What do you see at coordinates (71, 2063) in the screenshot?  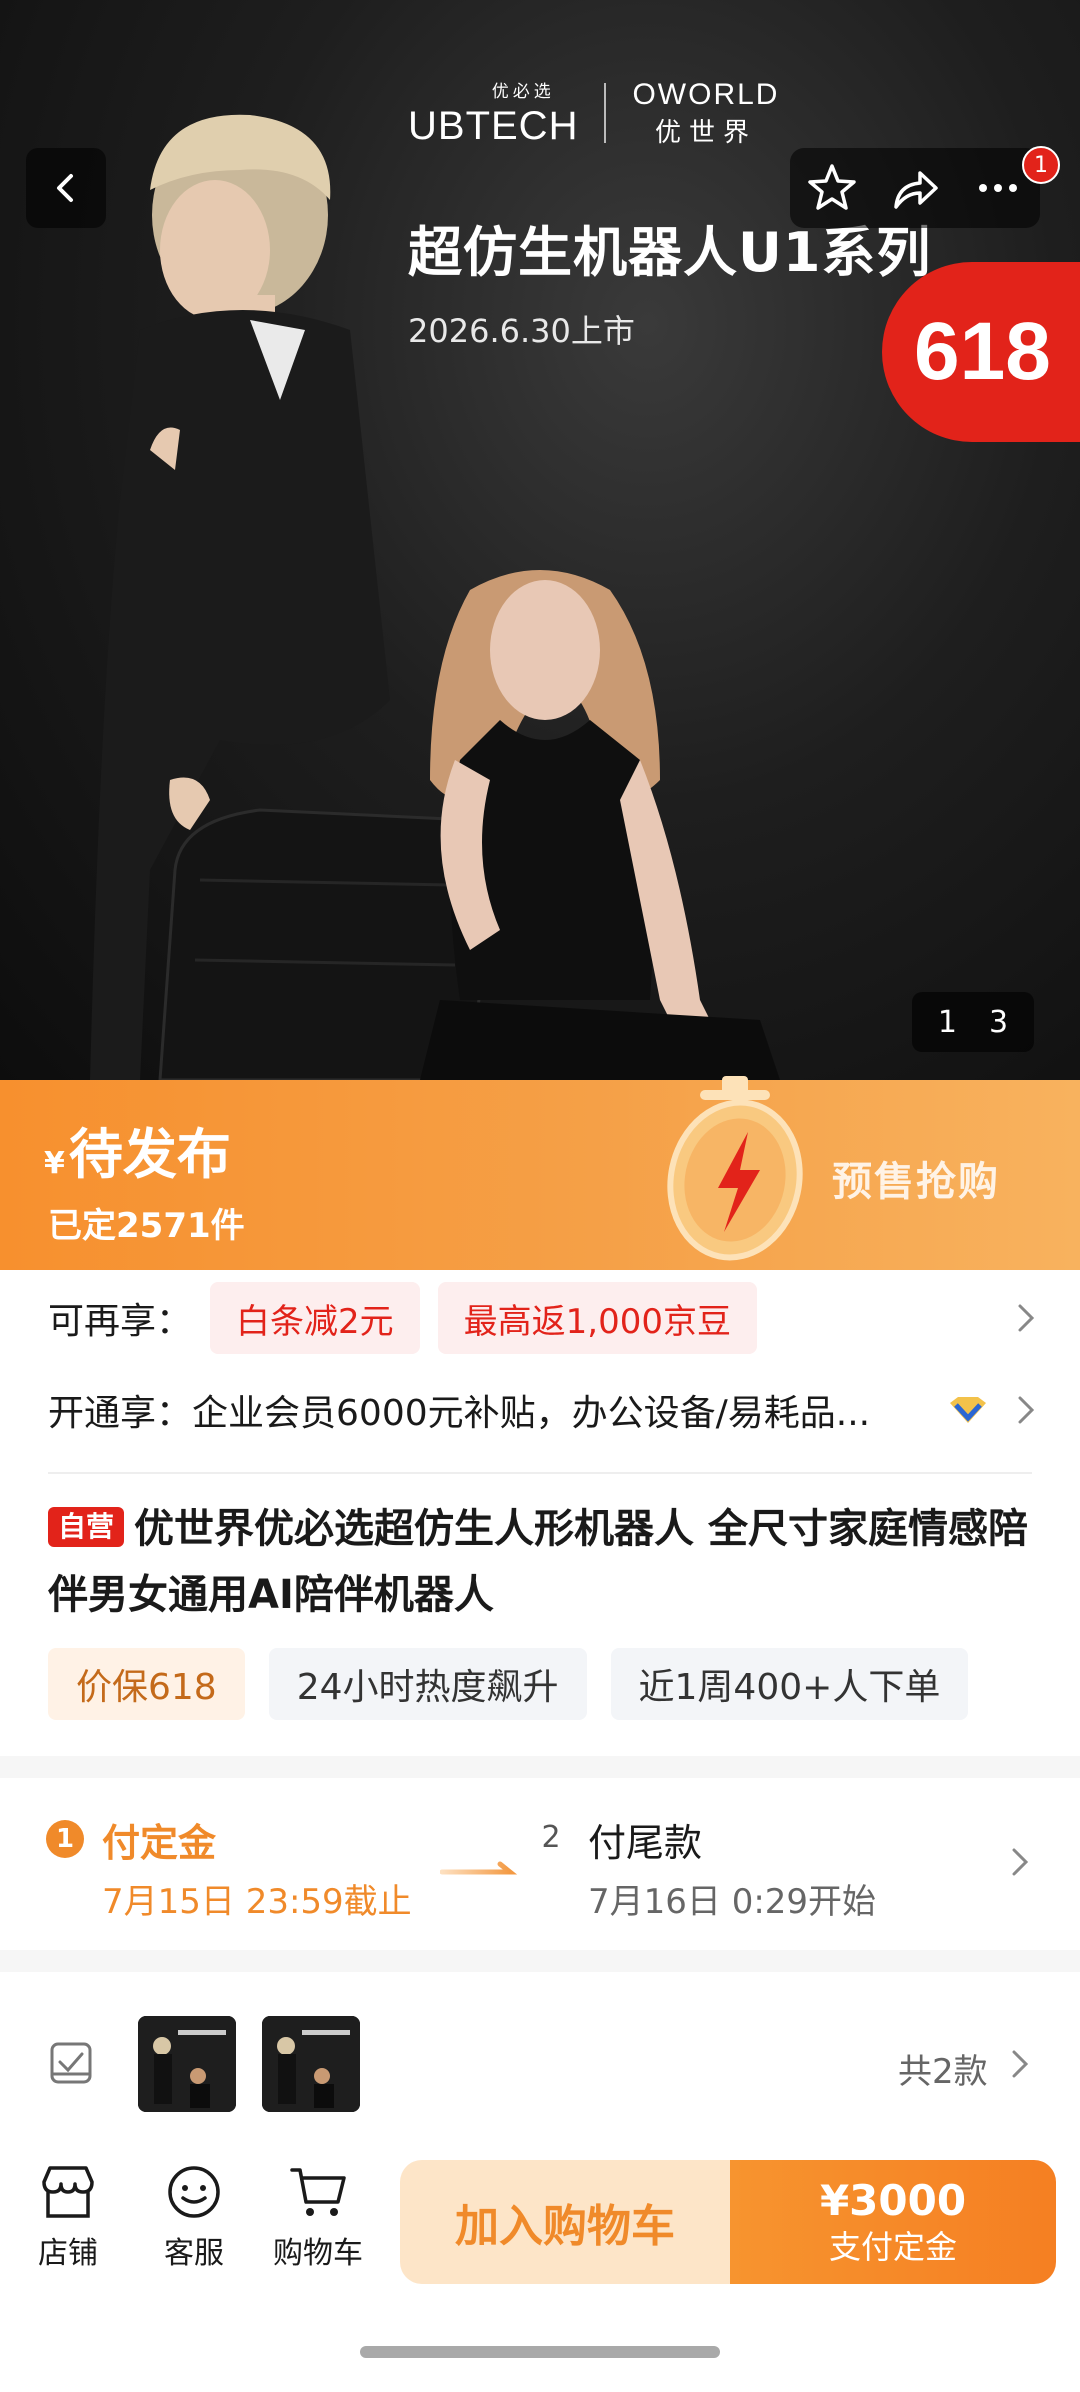 I see `select-variant-icon` at bounding box center [71, 2063].